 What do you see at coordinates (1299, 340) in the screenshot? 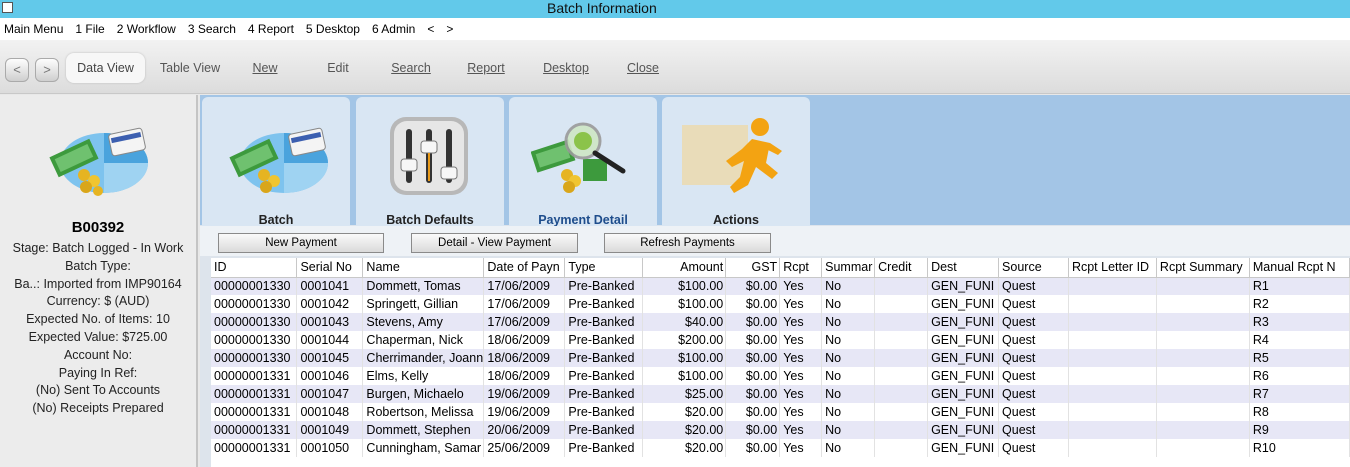
I see `table-cell: R4` at bounding box center [1299, 340].